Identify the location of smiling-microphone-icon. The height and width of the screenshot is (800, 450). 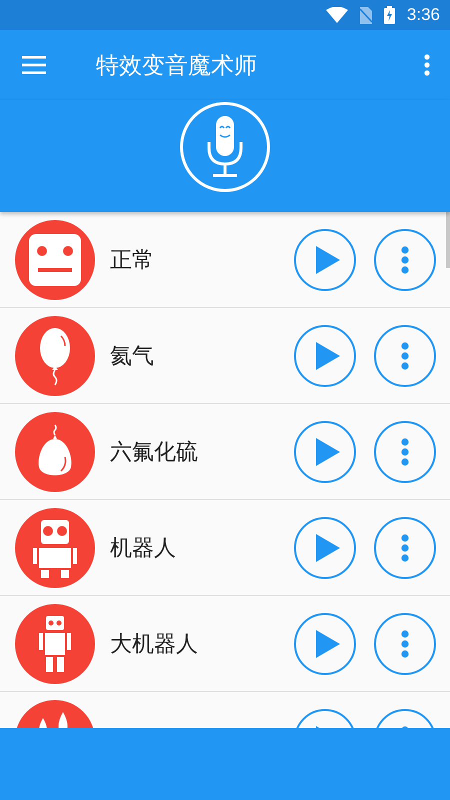
(225, 147).